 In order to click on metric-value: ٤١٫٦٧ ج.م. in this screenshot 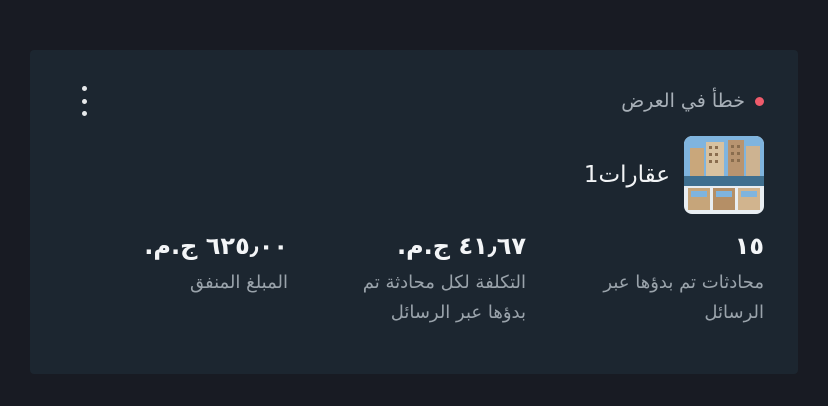, I will do `click(461, 246)`.